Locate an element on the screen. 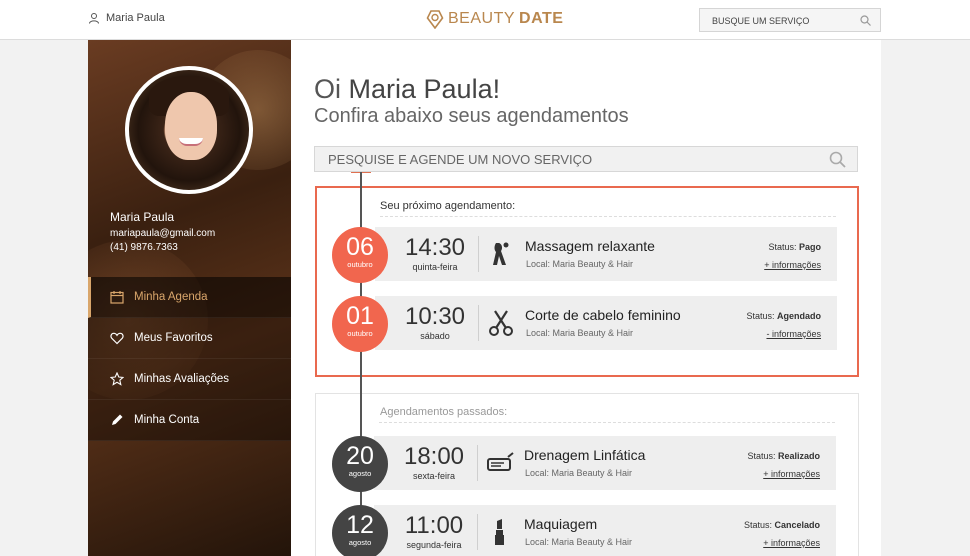 The width and height of the screenshot is (970, 556). profile-email: mariapaula@gmail.com is located at coordinates (163, 233).